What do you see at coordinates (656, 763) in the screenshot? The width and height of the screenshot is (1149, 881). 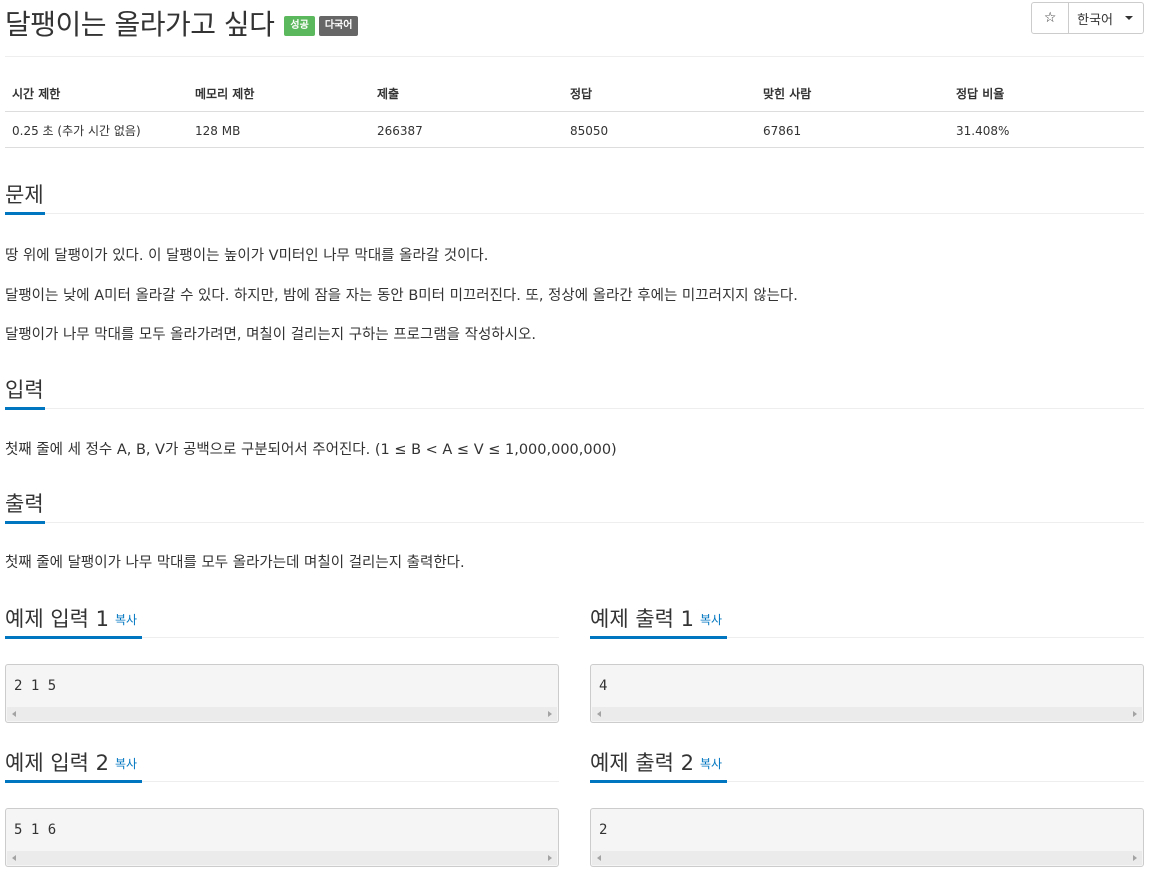 I see `sample-output-2-title: 예제 출력 2 복사` at bounding box center [656, 763].